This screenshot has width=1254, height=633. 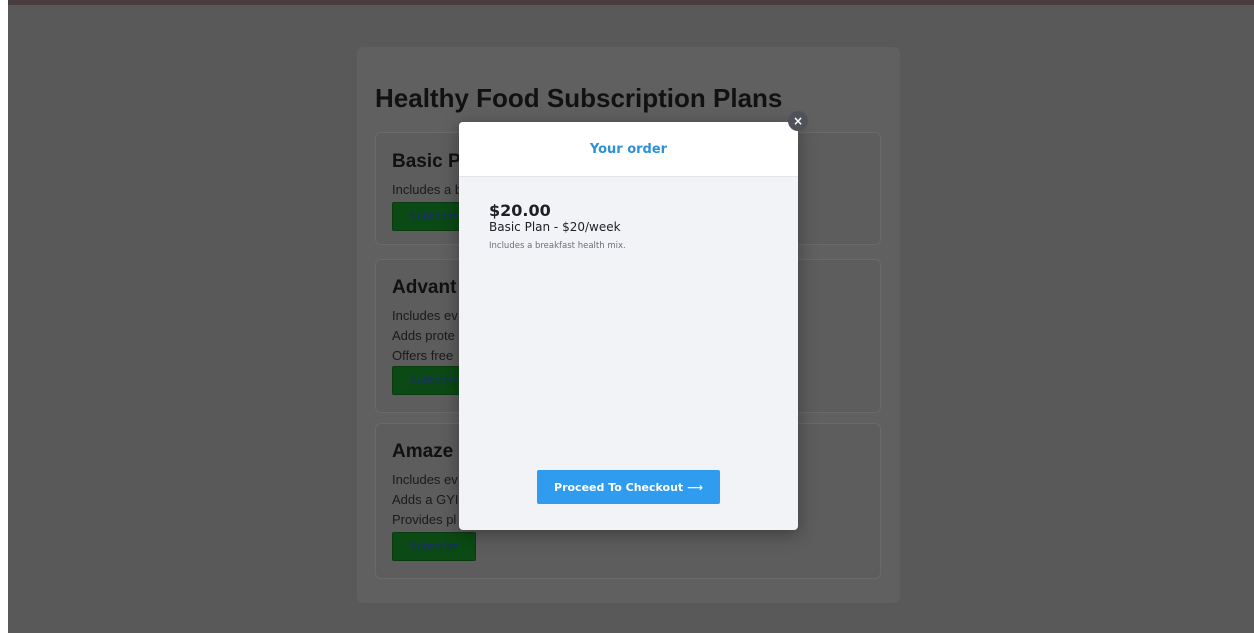 I want to click on plan-feature: Adds prote, so click(x=423, y=335).